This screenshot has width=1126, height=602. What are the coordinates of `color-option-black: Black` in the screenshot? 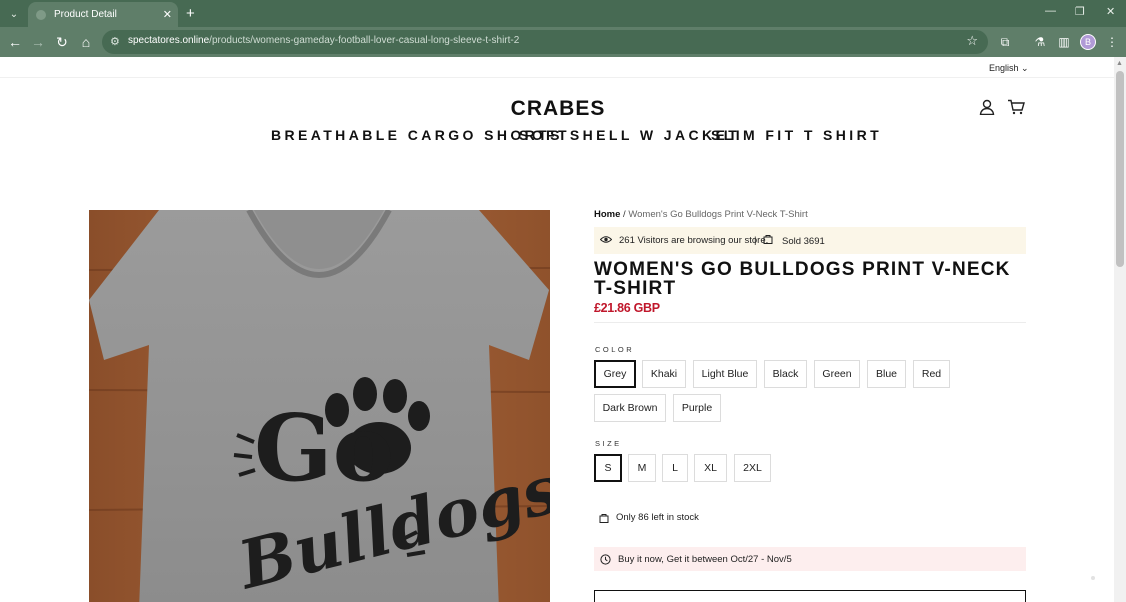 It's located at (785, 374).